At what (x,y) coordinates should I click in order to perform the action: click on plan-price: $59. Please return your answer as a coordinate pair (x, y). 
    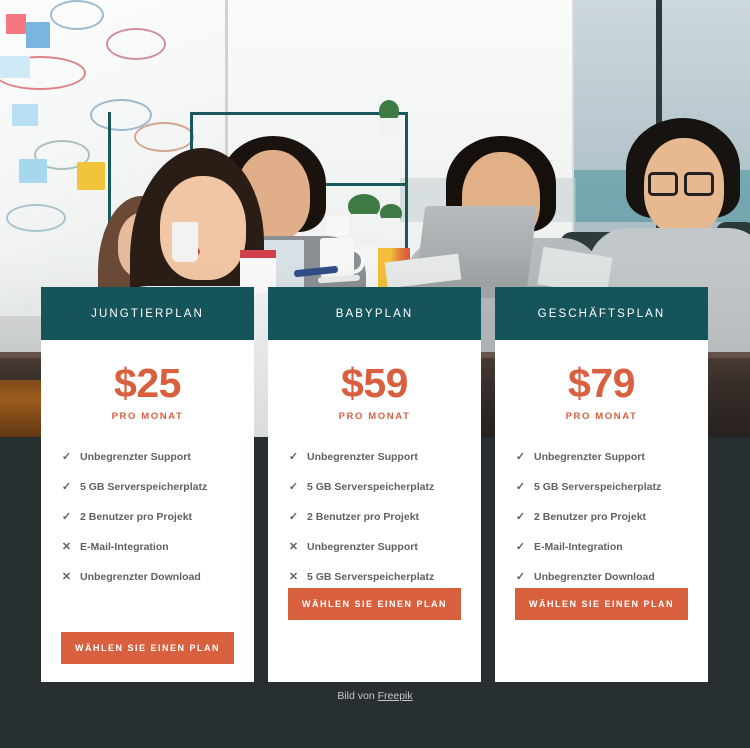
    Looking at the image, I should click on (374, 383).